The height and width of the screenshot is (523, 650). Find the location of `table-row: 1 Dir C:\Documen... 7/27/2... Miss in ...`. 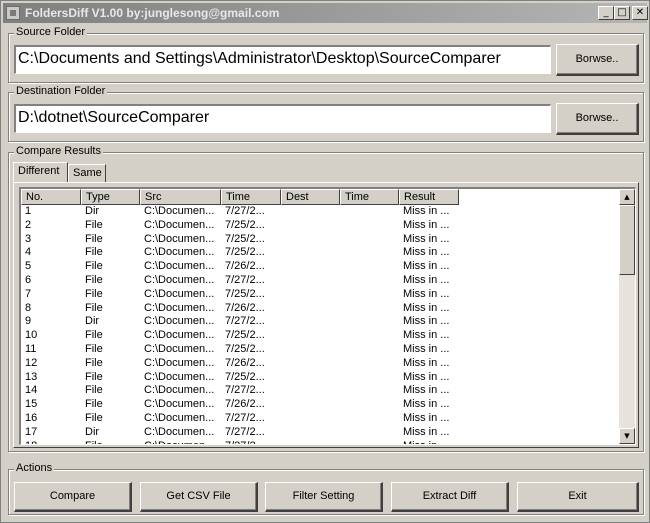

table-row: 1 Dir C:\Documen... 7/27/2... Miss in ... is located at coordinates (240, 212).